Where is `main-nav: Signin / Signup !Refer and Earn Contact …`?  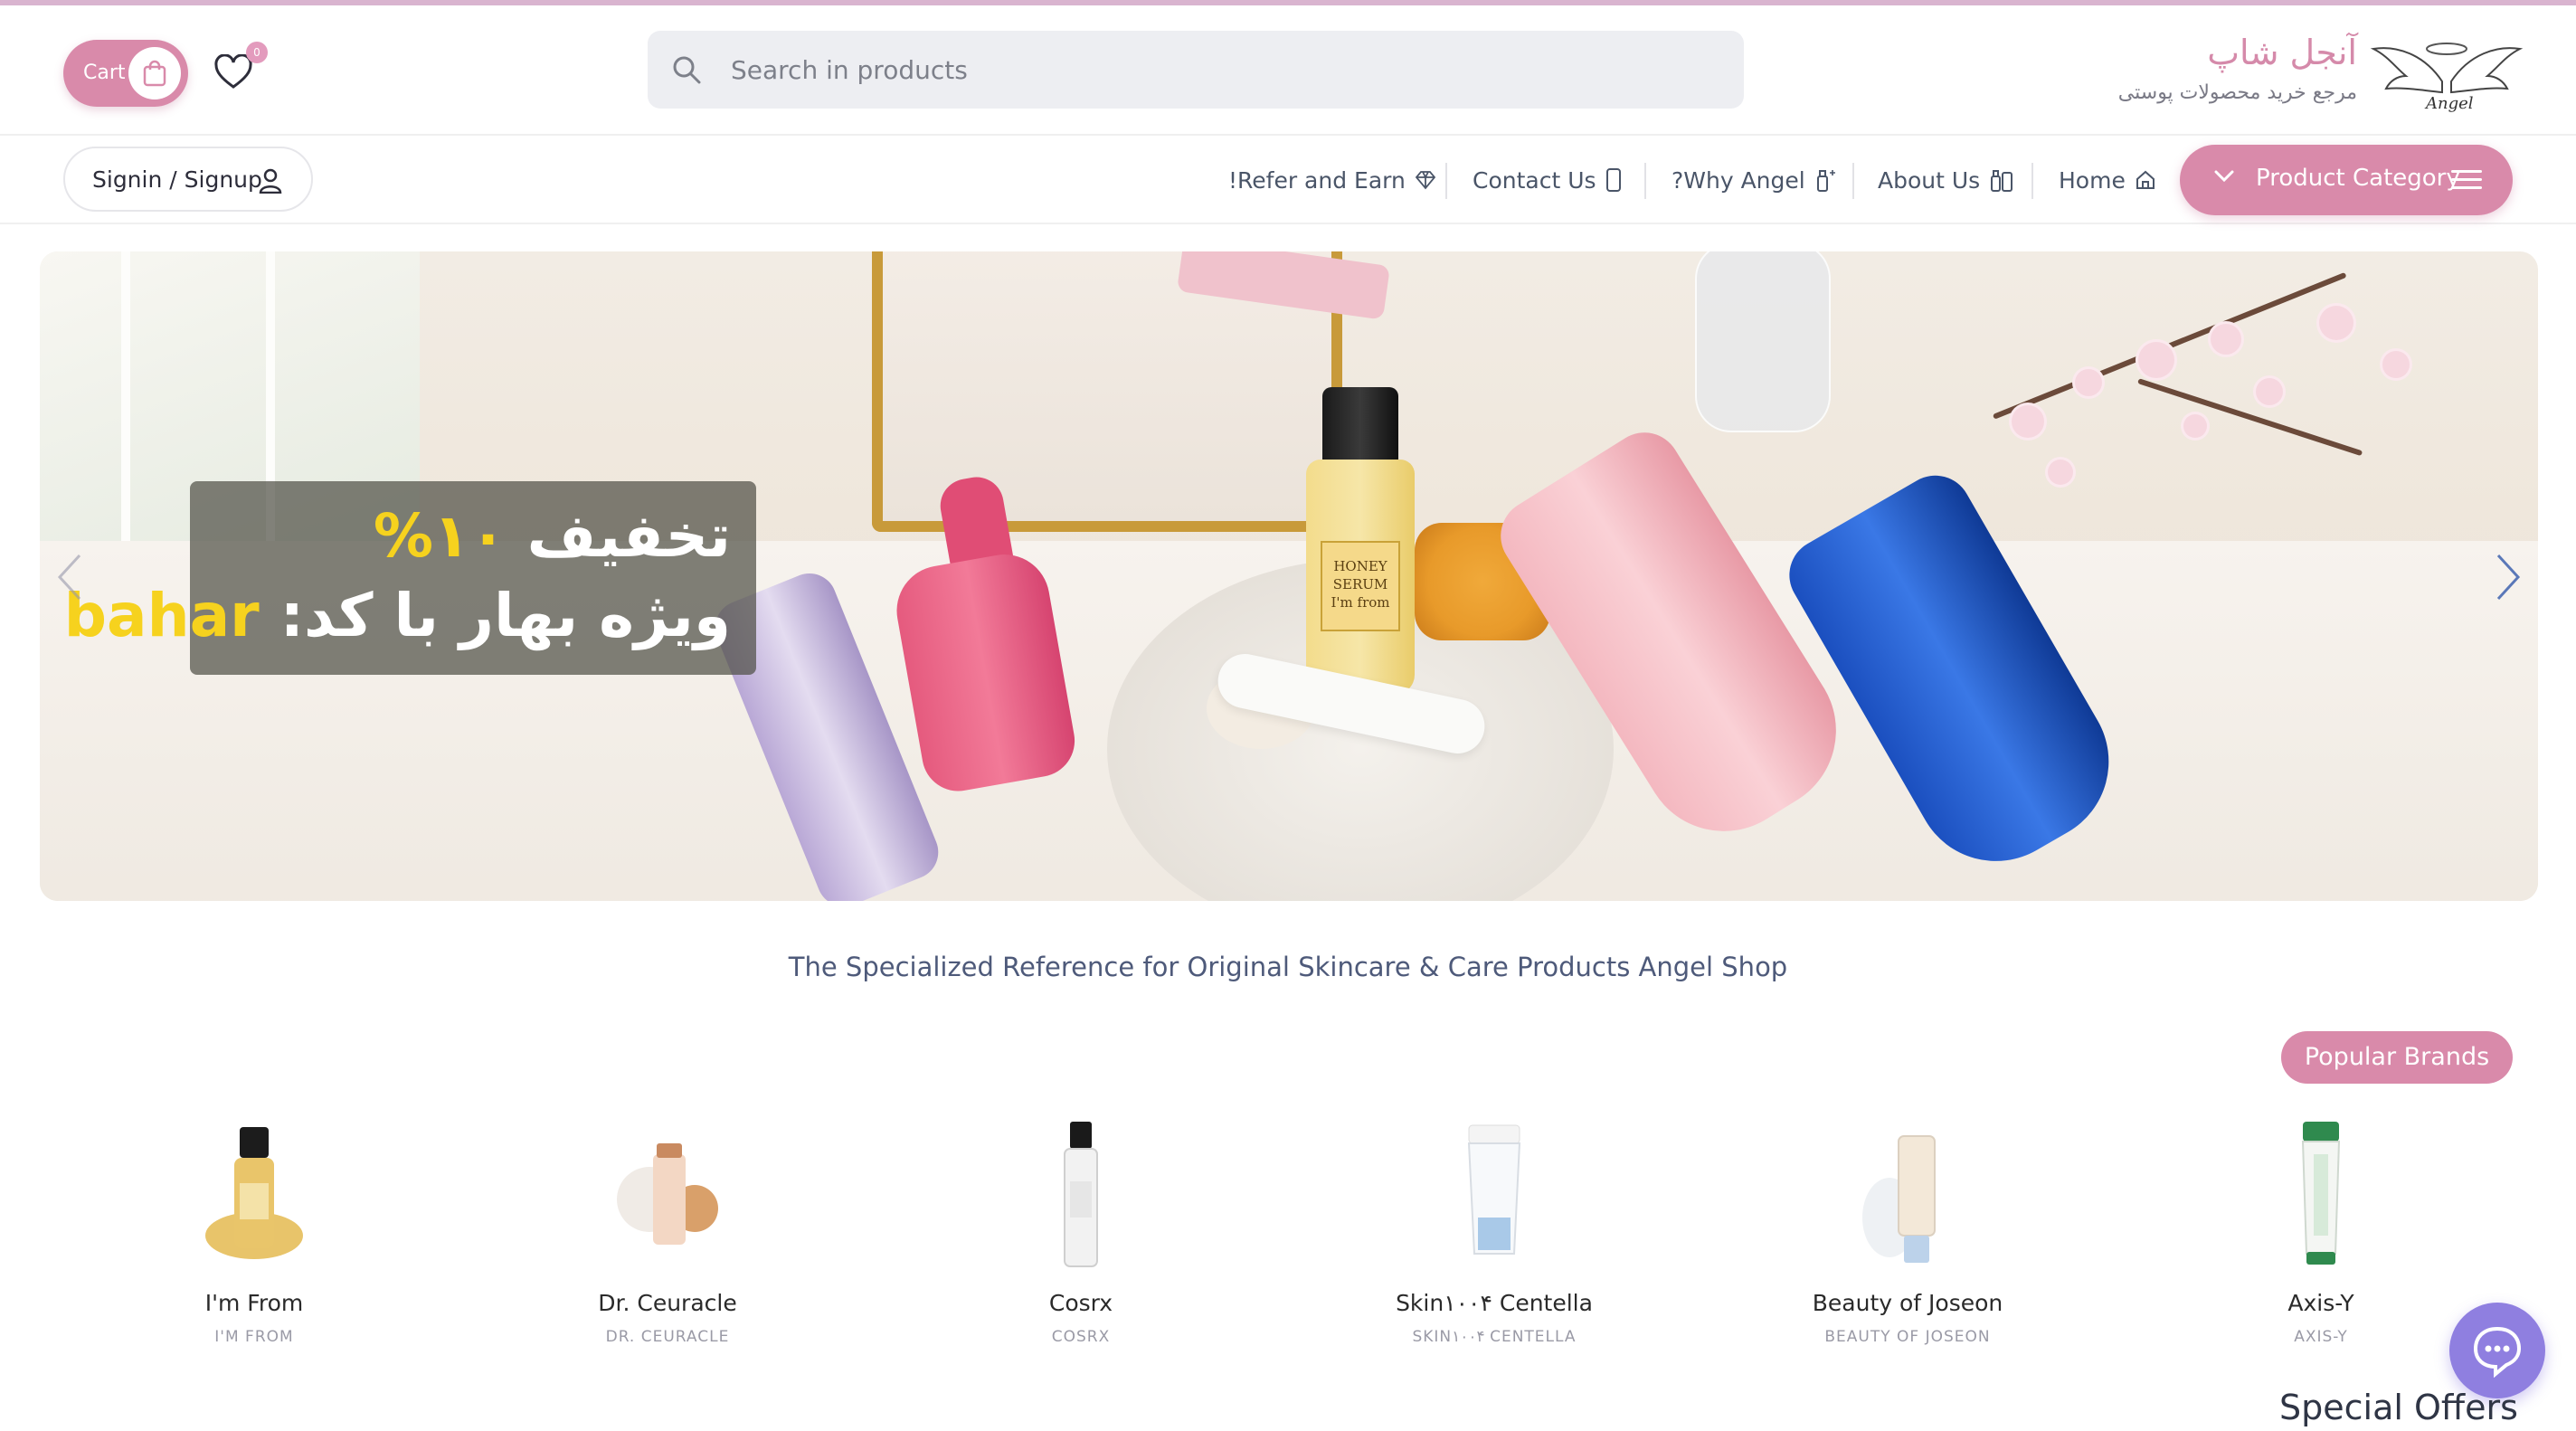 main-nav: Signin / Signup !Refer and Earn Contact … is located at coordinates (1288, 180).